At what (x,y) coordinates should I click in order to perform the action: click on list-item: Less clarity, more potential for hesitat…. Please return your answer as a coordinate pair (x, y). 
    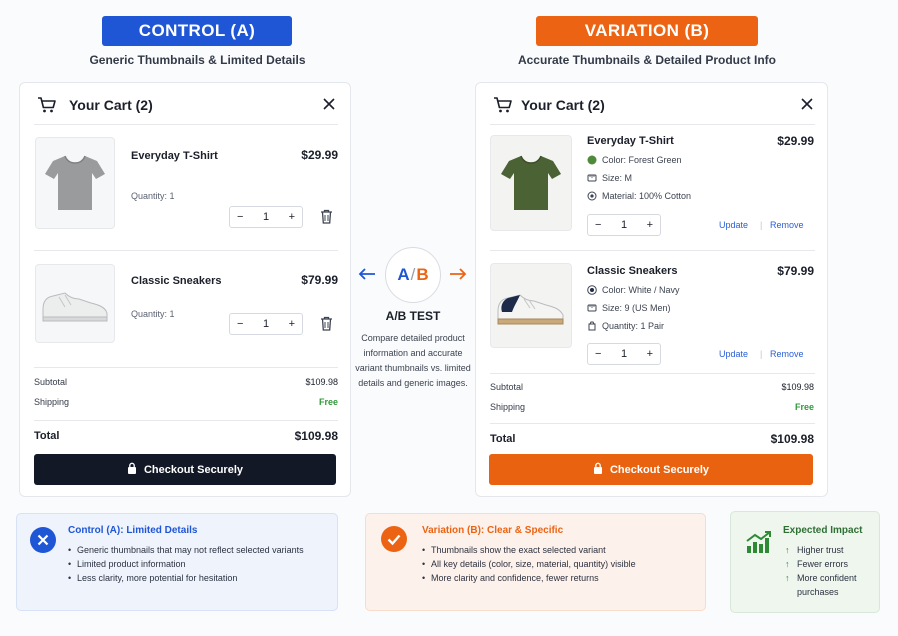
    Looking at the image, I should click on (198, 578).